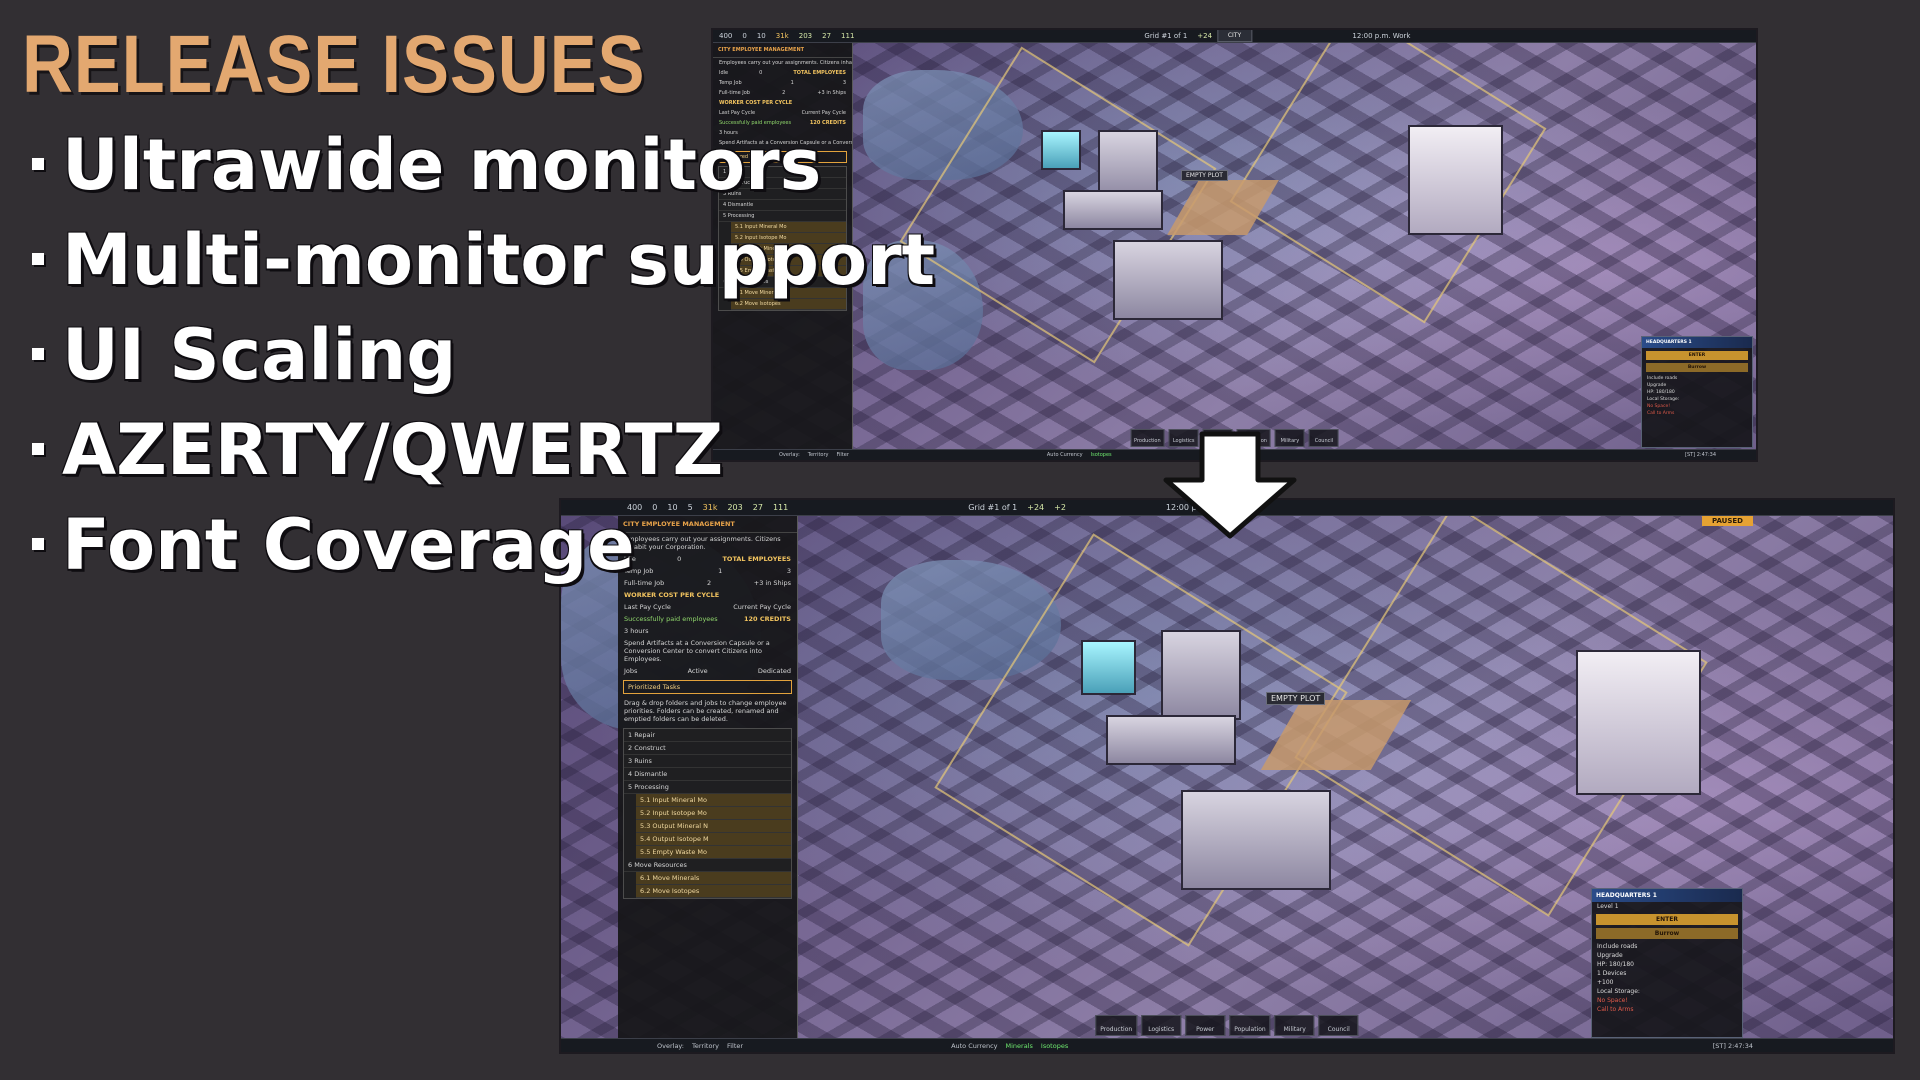 The image size is (1920, 1080). Describe the element at coordinates (1019, 1045) in the screenshot. I see `minerals-label: Minerals` at that location.